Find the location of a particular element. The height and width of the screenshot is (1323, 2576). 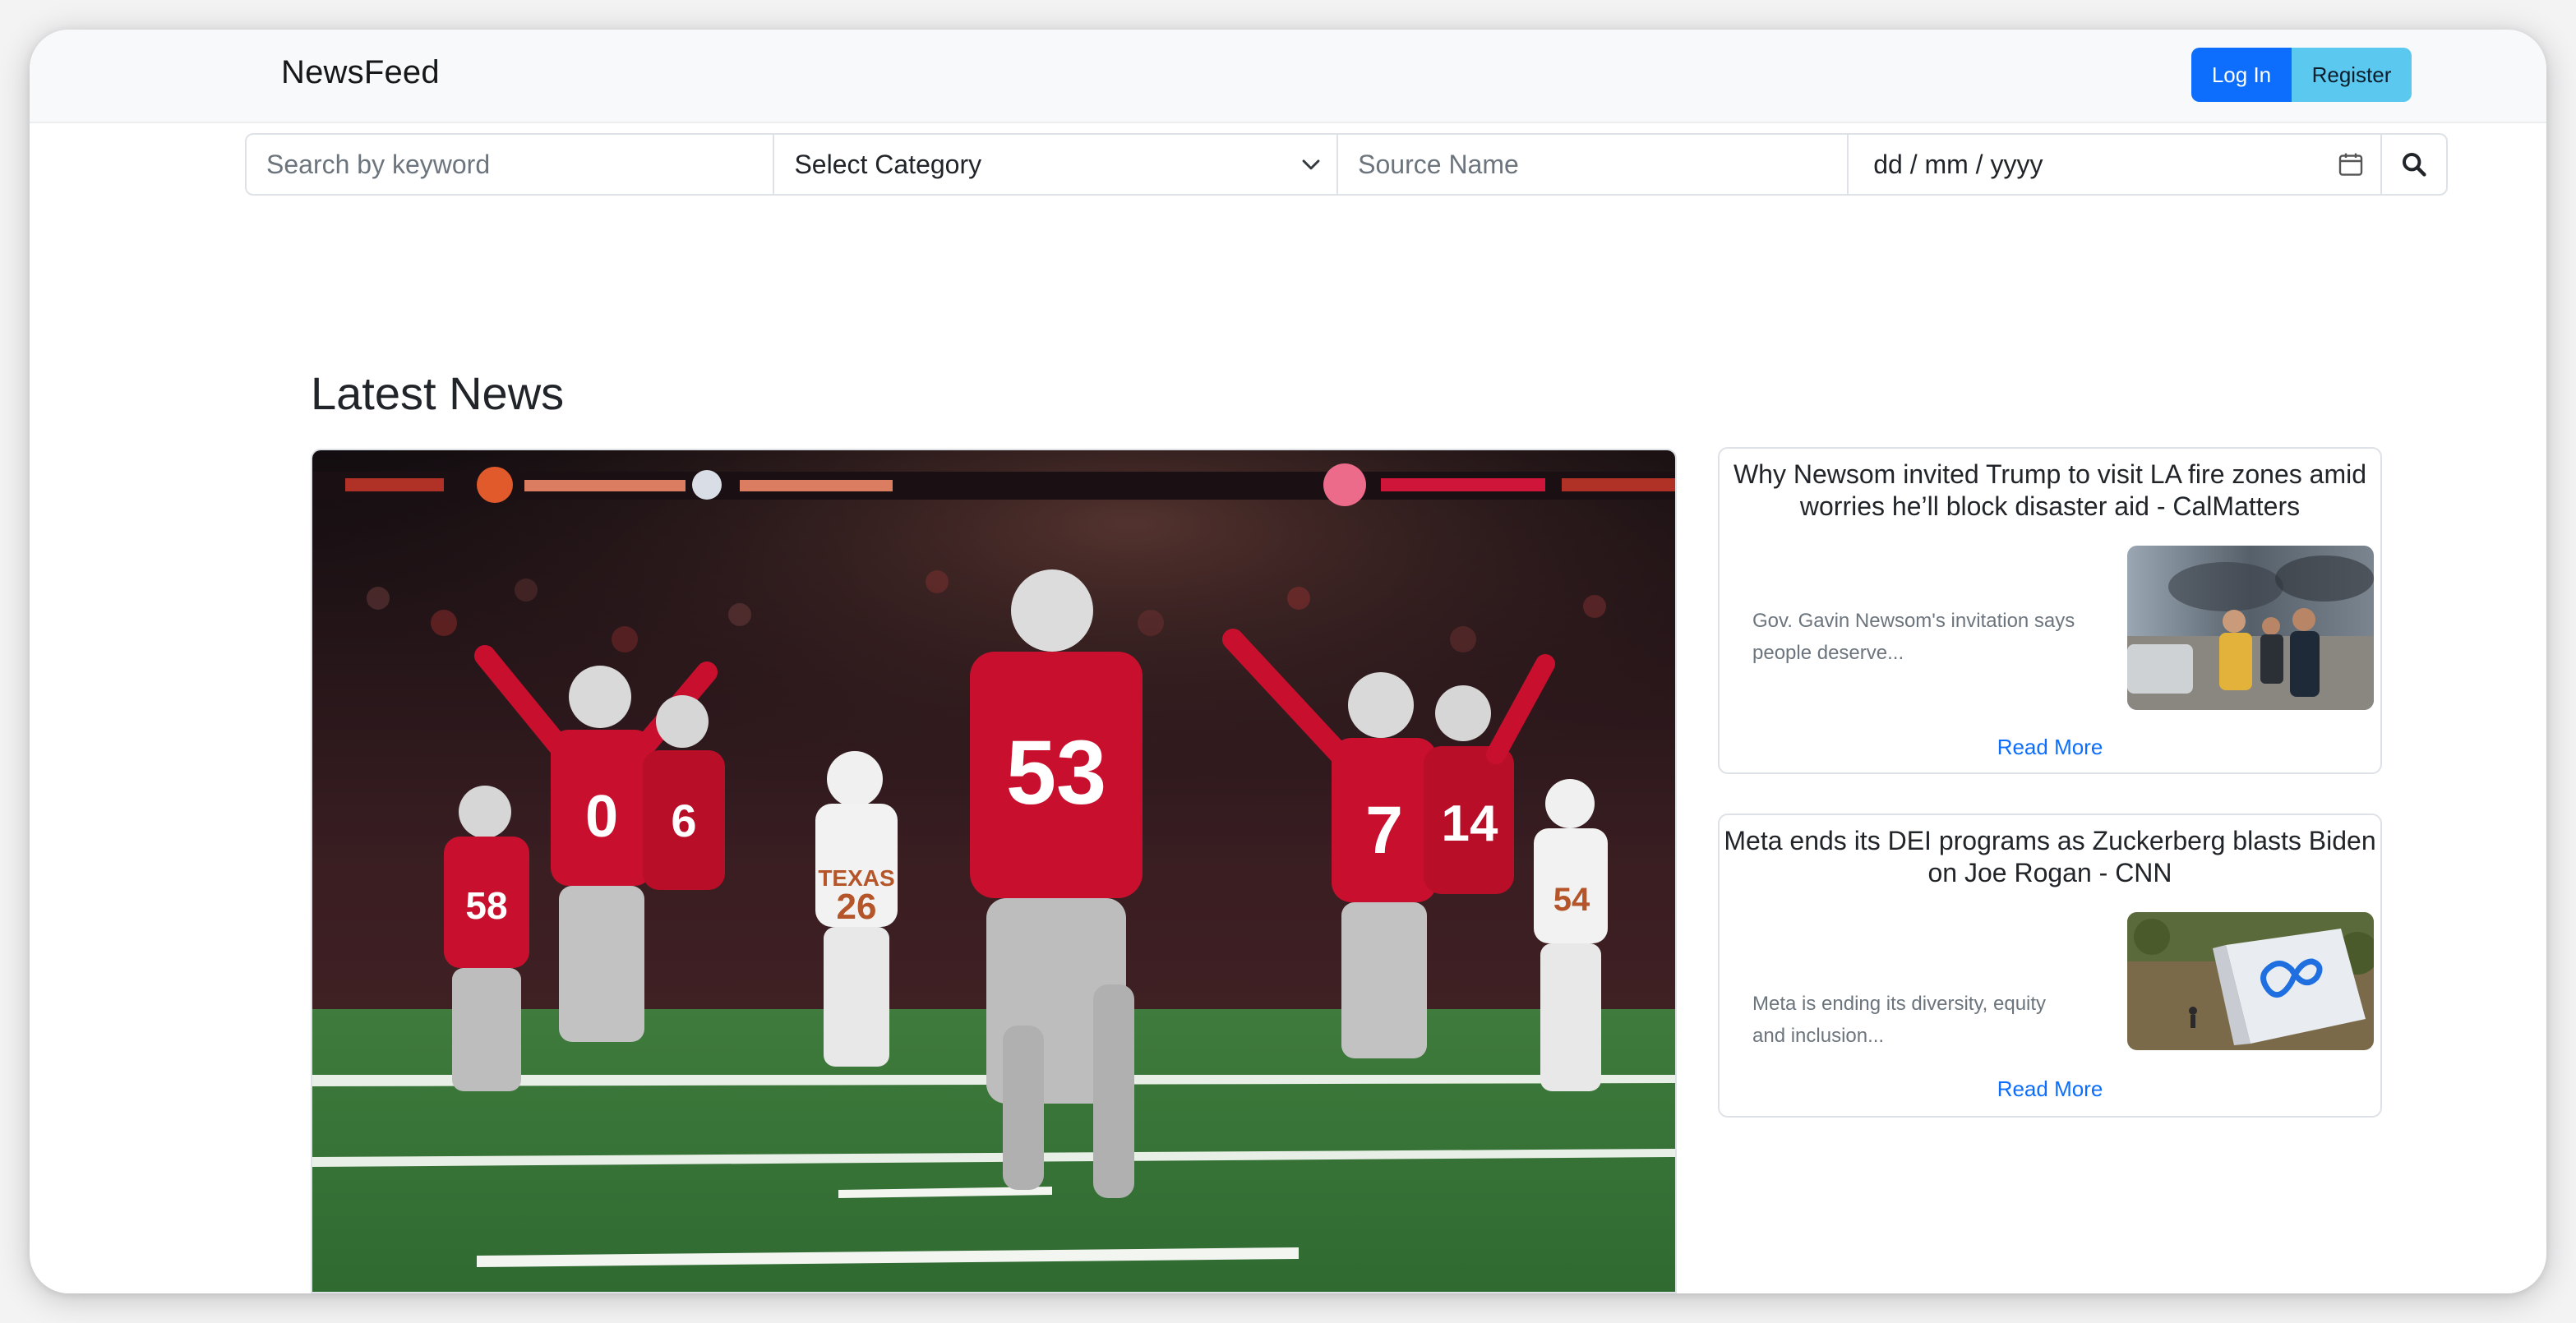

auth-button-group: Log In Register is located at coordinates (2301, 75).